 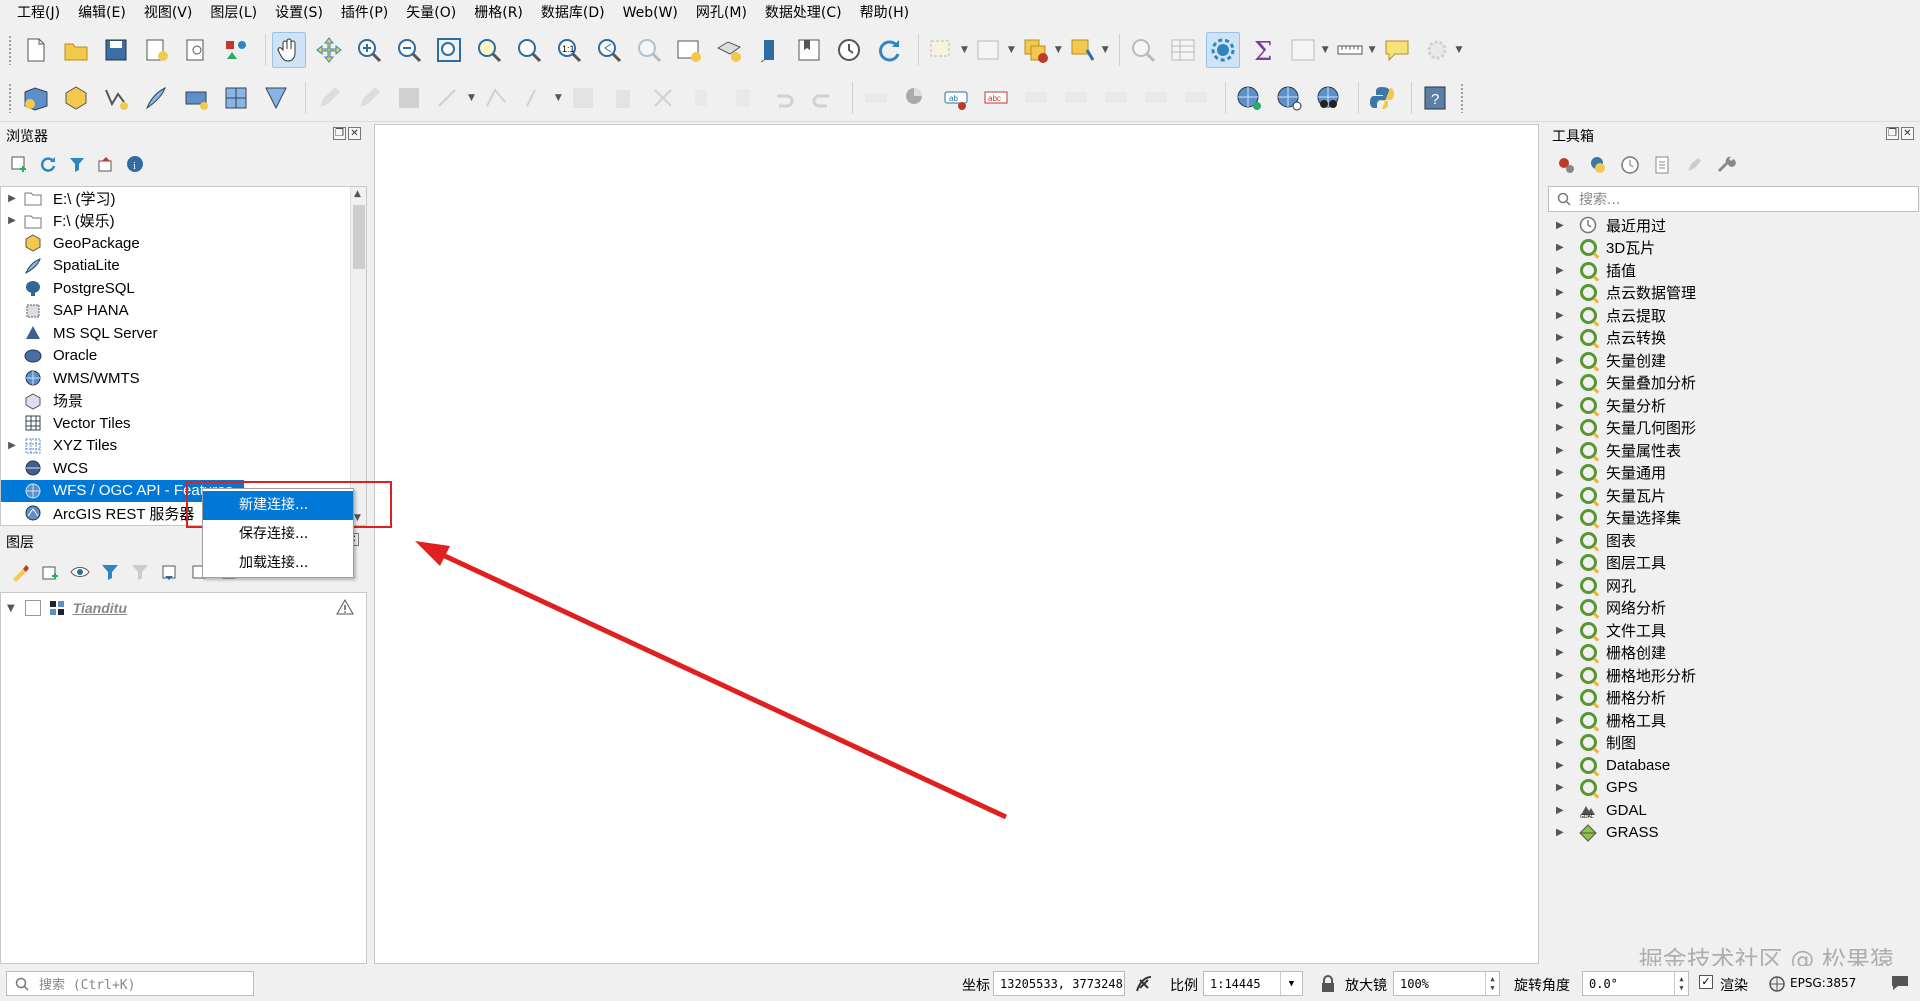 What do you see at coordinates (10, 50) in the screenshot?
I see `toolbar-grip` at bounding box center [10, 50].